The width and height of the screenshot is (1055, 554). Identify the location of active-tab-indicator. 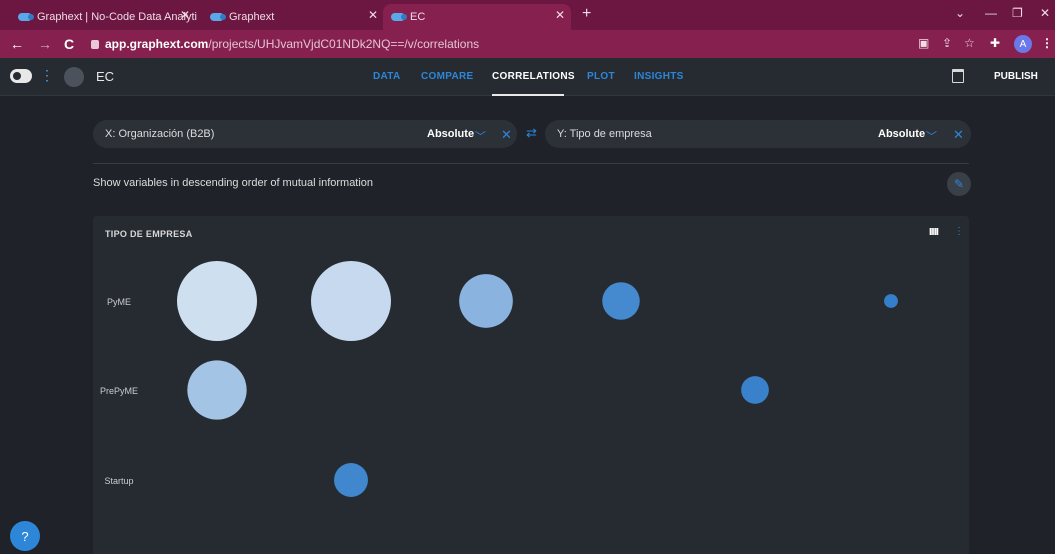
(528, 95).